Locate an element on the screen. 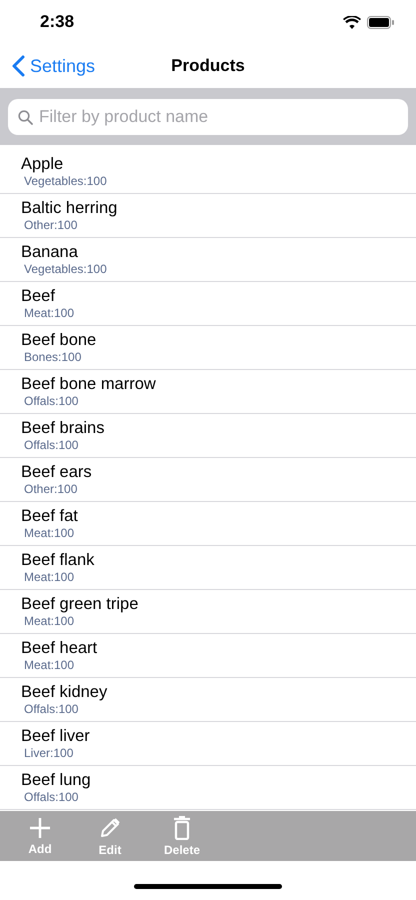 This screenshot has height=900, width=416. plus-icon is located at coordinates (40, 827).